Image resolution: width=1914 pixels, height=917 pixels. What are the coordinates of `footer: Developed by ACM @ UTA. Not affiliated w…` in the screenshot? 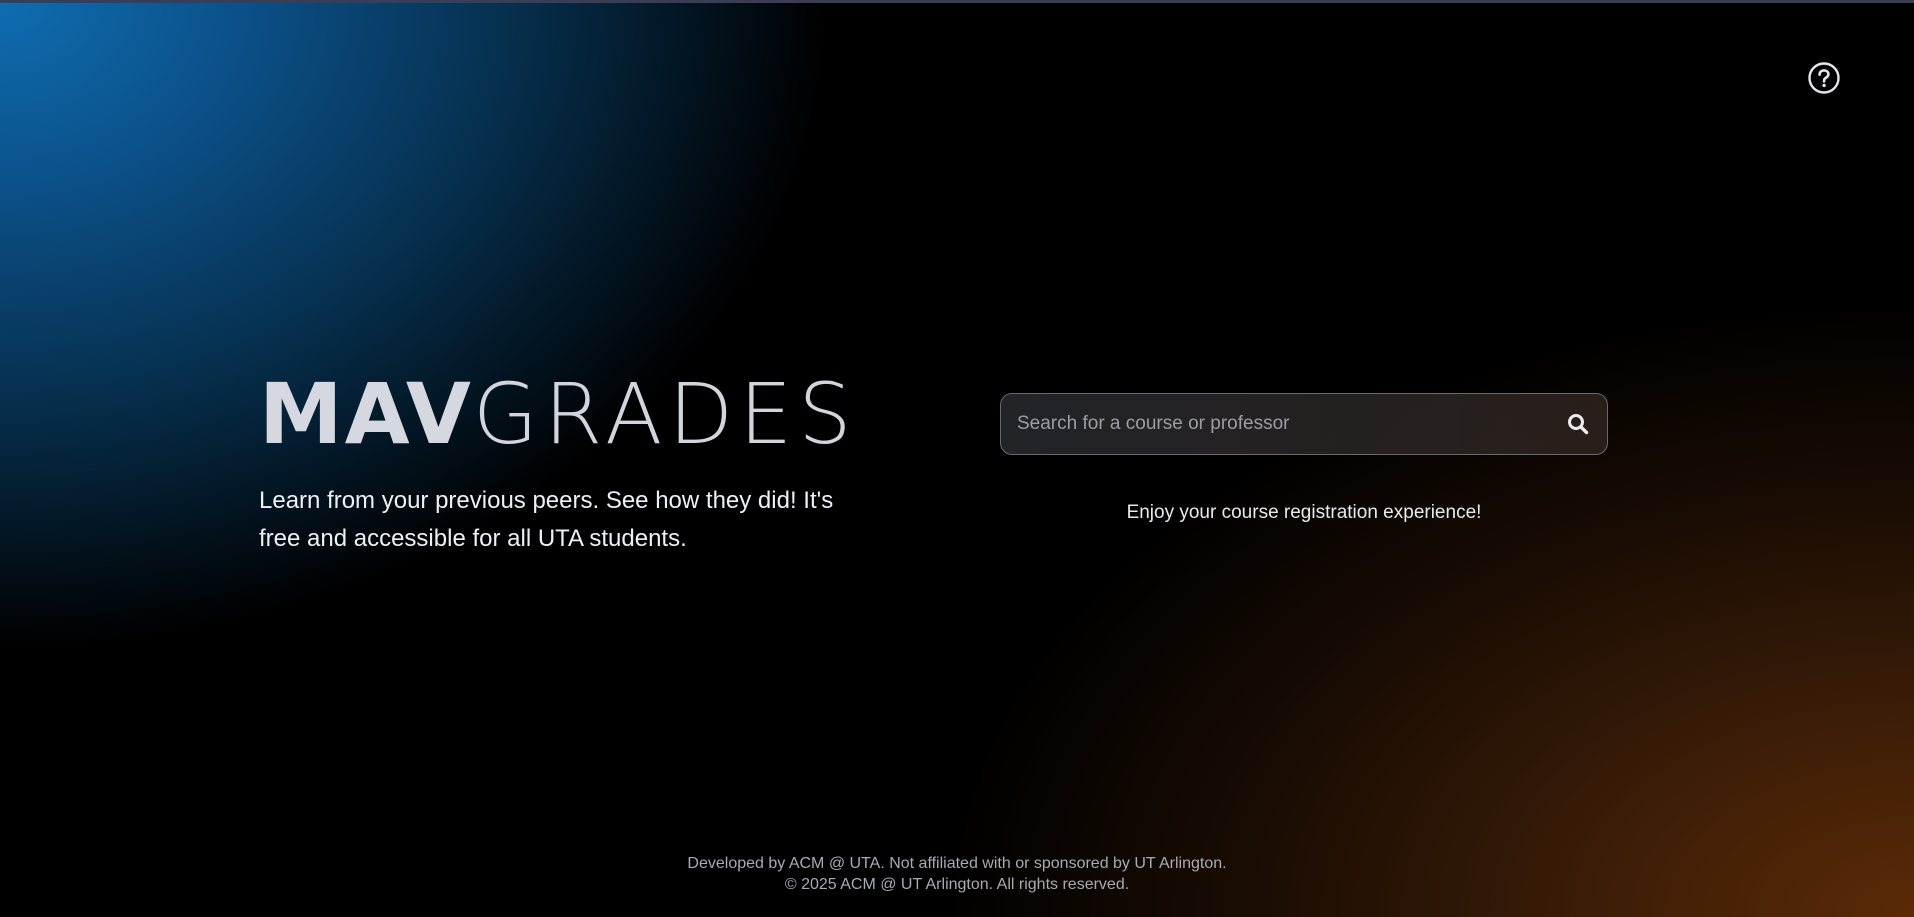 It's located at (957, 874).